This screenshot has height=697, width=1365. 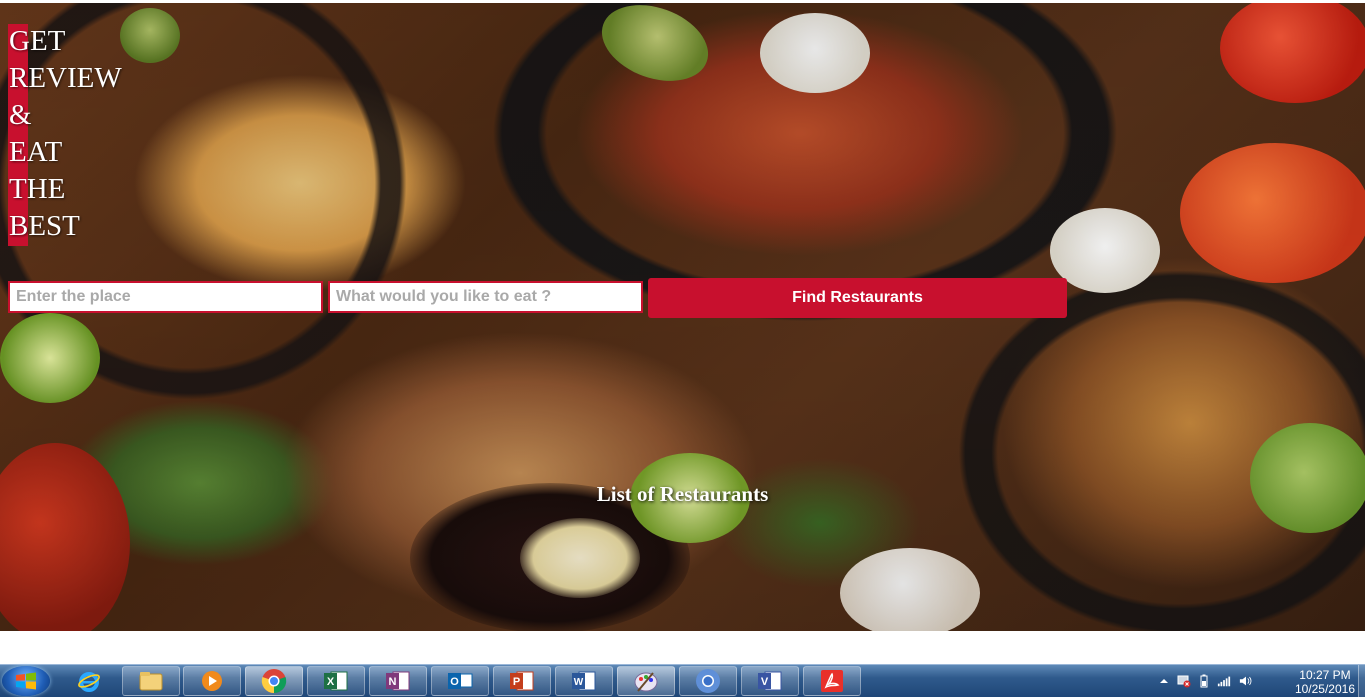 What do you see at coordinates (857, 298) in the screenshot?
I see `find-restaurants-button: Find Restaurants` at bounding box center [857, 298].